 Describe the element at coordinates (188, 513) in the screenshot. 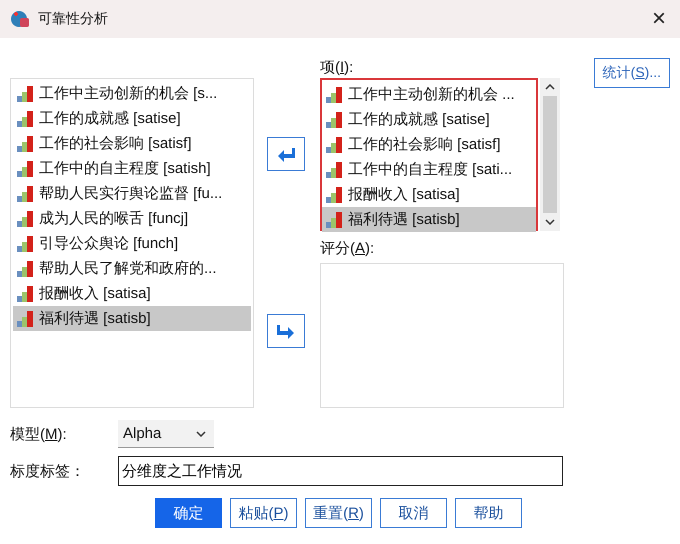

I see `dialog-button: 确定` at that location.